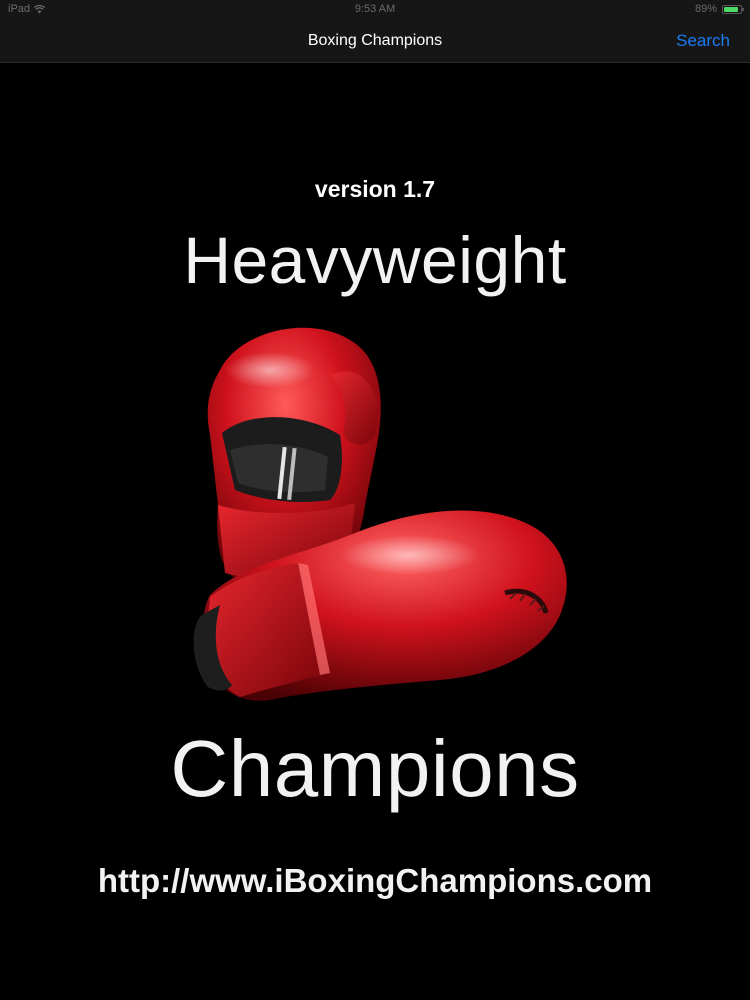 The width and height of the screenshot is (750, 1000). What do you see at coordinates (705, 9) in the screenshot?
I see `battery-percent: 89%` at bounding box center [705, 9].